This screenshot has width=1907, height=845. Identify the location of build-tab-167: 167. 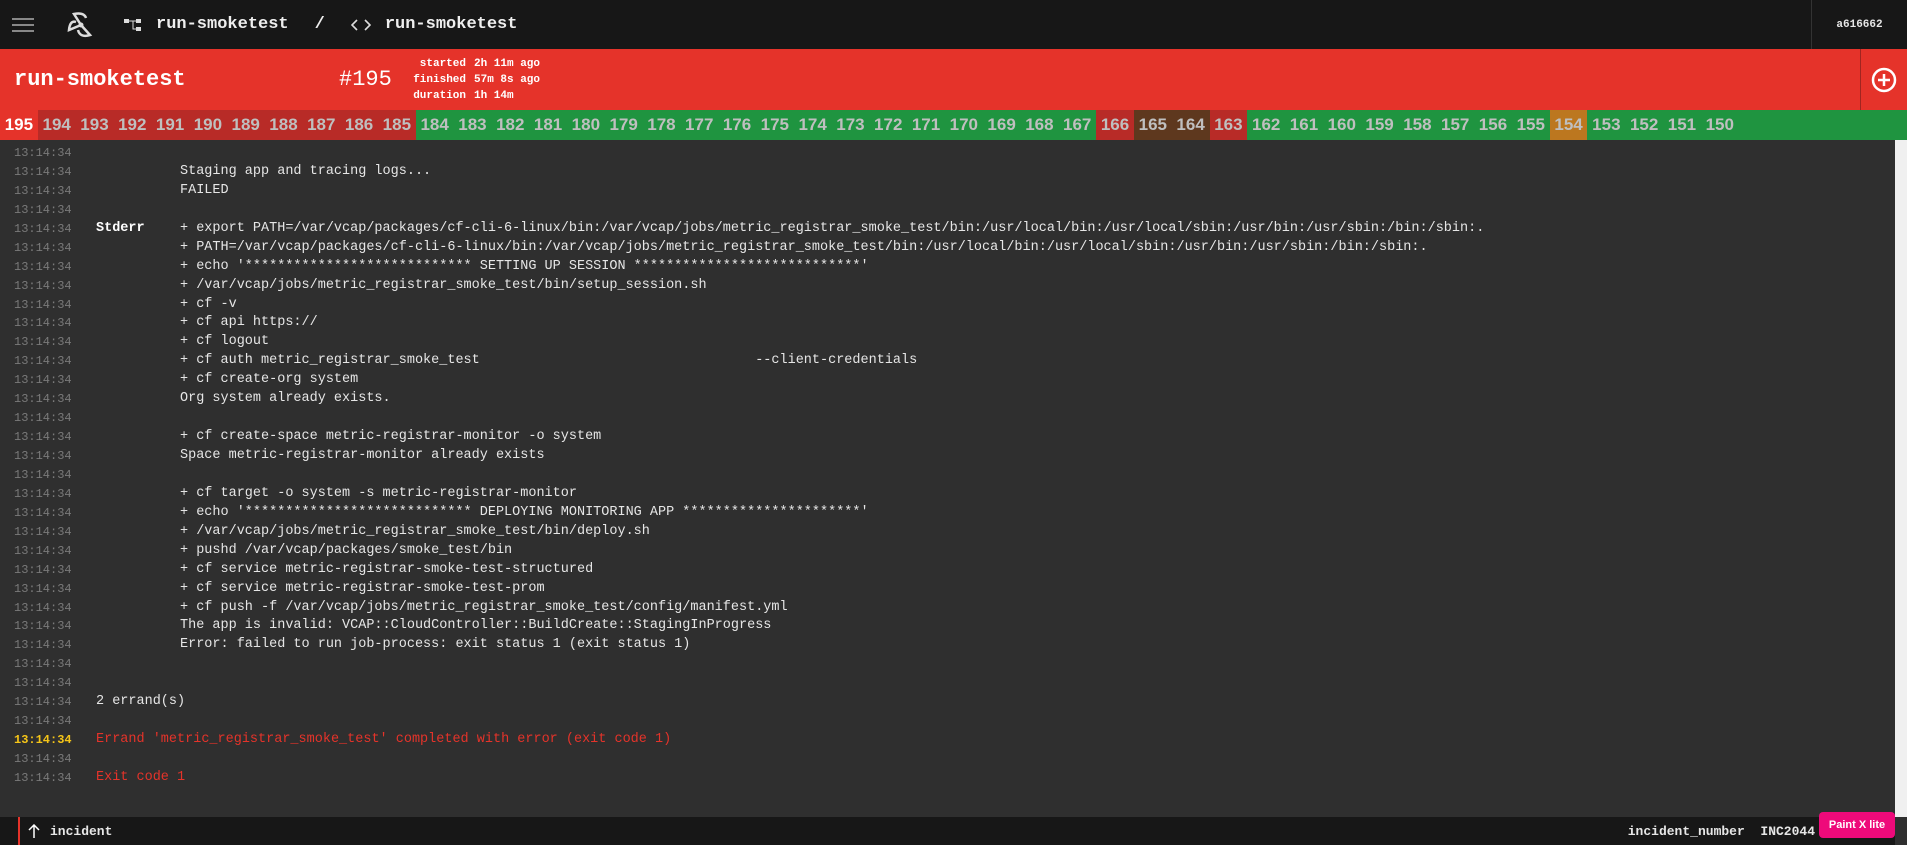
(1077, 125).